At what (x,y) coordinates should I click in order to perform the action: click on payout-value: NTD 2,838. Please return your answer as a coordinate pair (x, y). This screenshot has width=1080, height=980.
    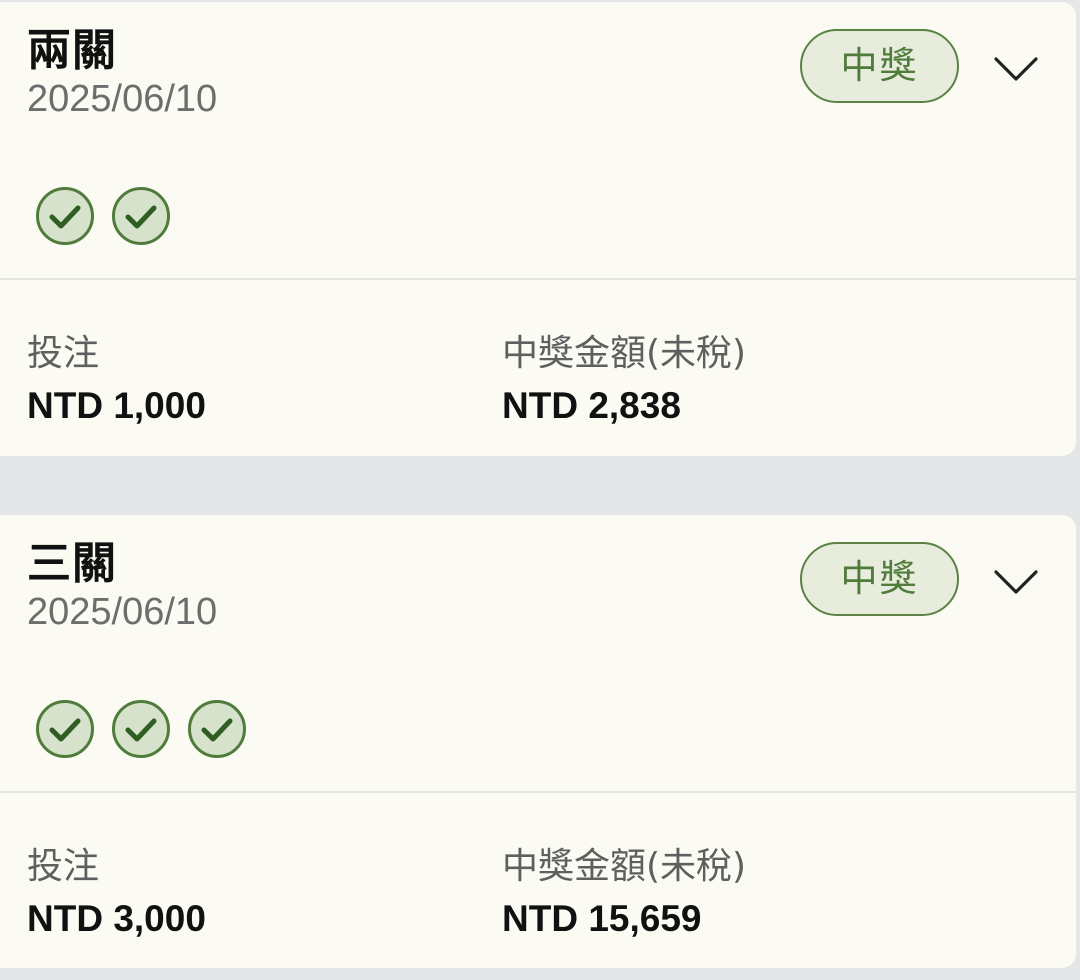
    Looking at the image, I should click on (591, 405).